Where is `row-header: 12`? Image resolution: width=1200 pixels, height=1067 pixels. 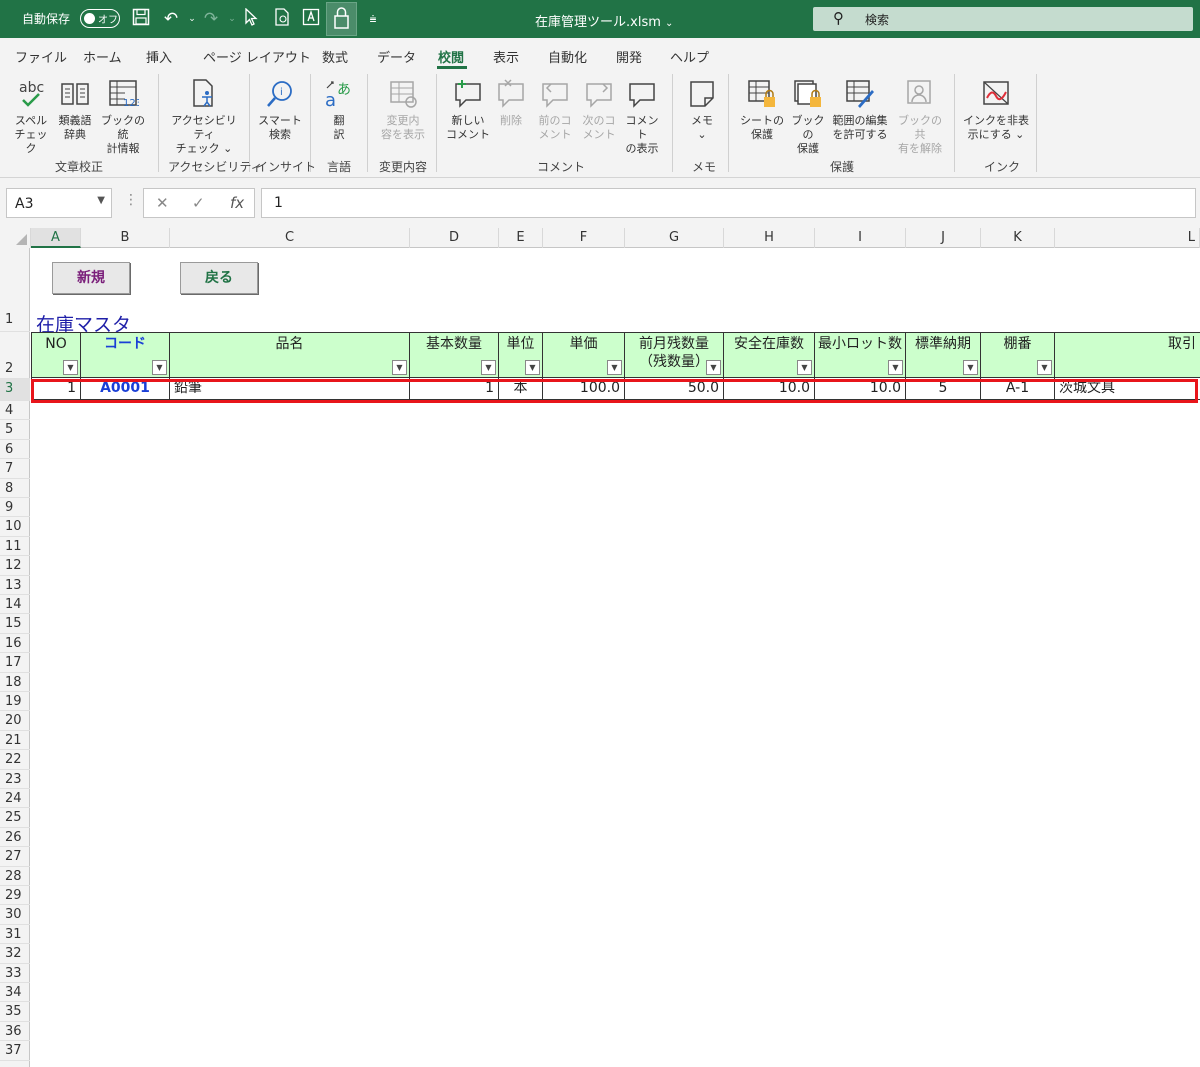 row-header: 12 is located at coordinates (15, 566).